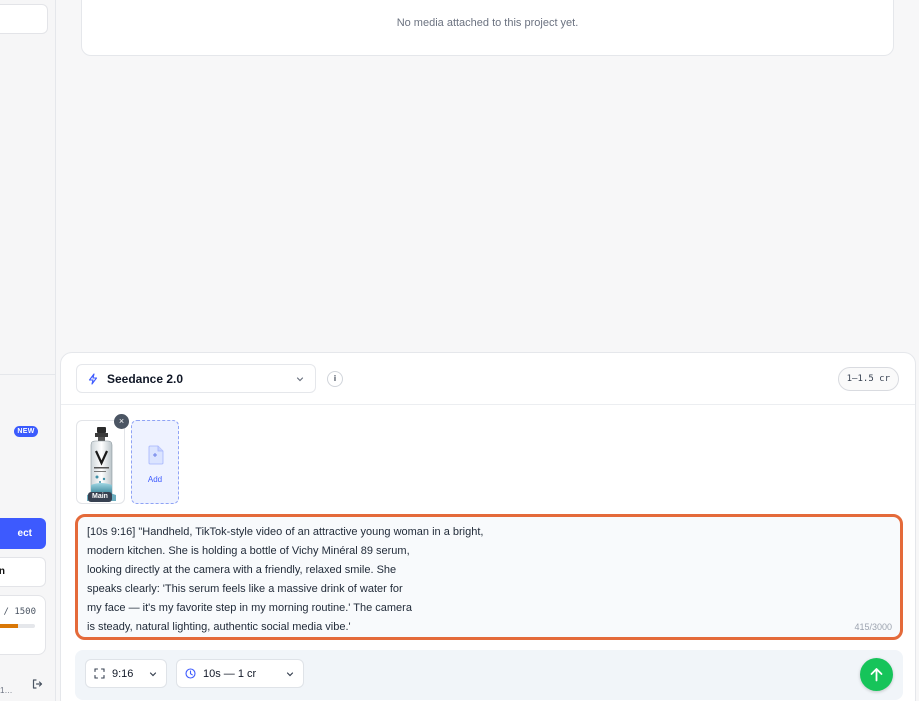 Image resolution: width=919 pixels, height=701 pixels. Describe the element at coordinates (100, 497) in the screenshot. I see `main-badge: Main` at that location.